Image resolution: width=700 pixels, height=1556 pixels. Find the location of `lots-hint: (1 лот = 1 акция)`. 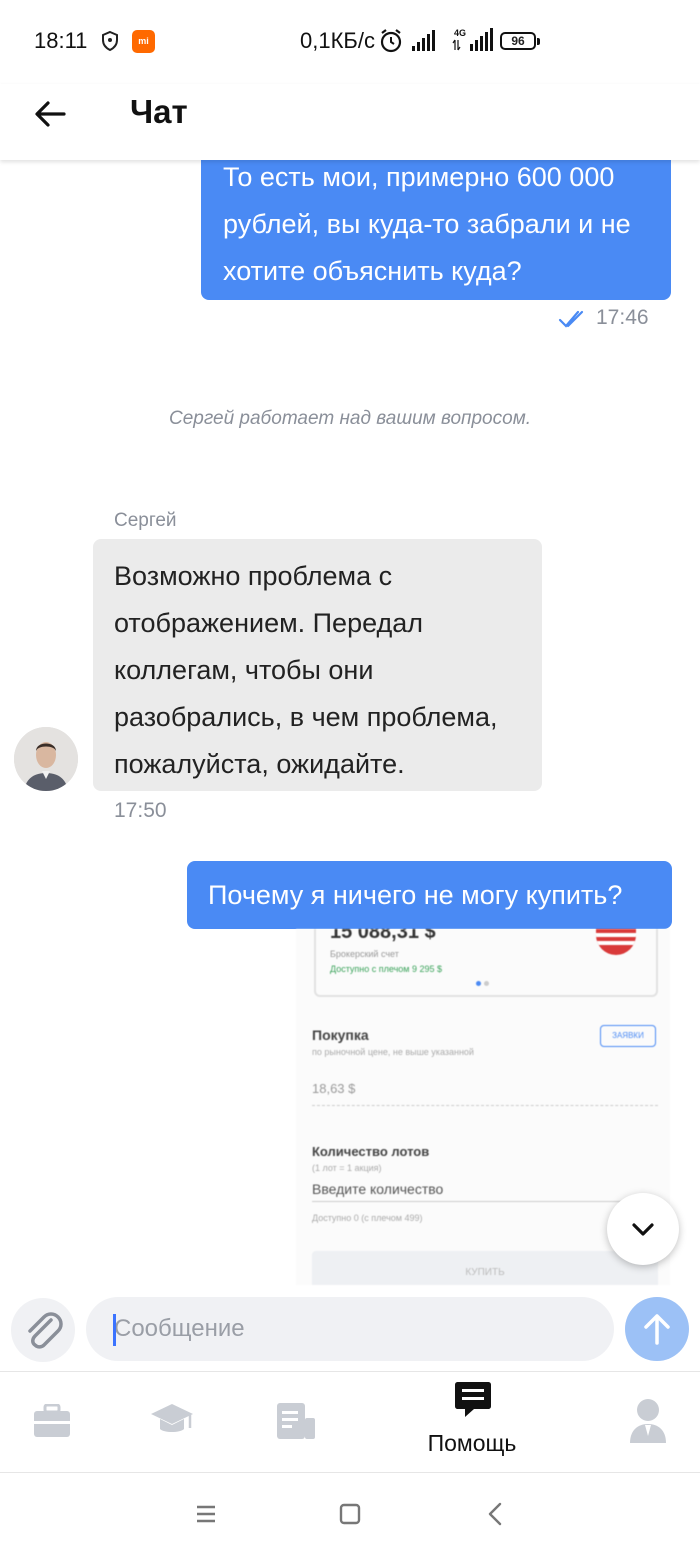

lots-hint: (1 лот = 1 акция) is located at coordinates (347, 1168).